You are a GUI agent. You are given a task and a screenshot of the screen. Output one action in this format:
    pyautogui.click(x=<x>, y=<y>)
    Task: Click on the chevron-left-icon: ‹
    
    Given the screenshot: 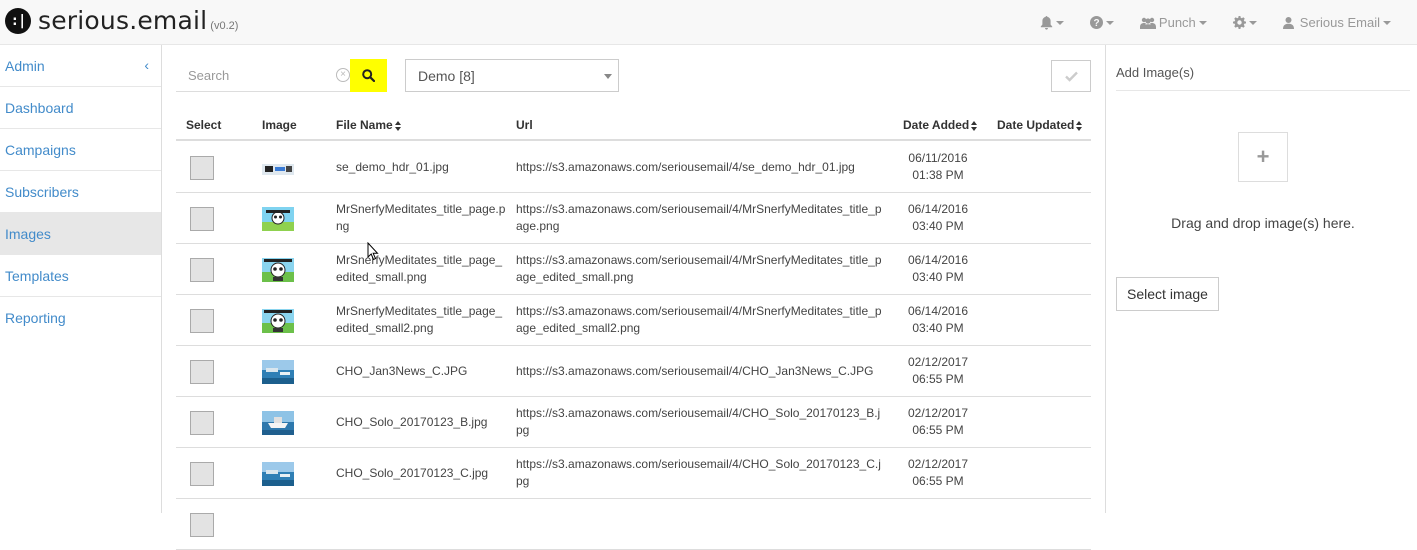 What is the action you would take?
    pyautogui.click(x=146, y=65)
    